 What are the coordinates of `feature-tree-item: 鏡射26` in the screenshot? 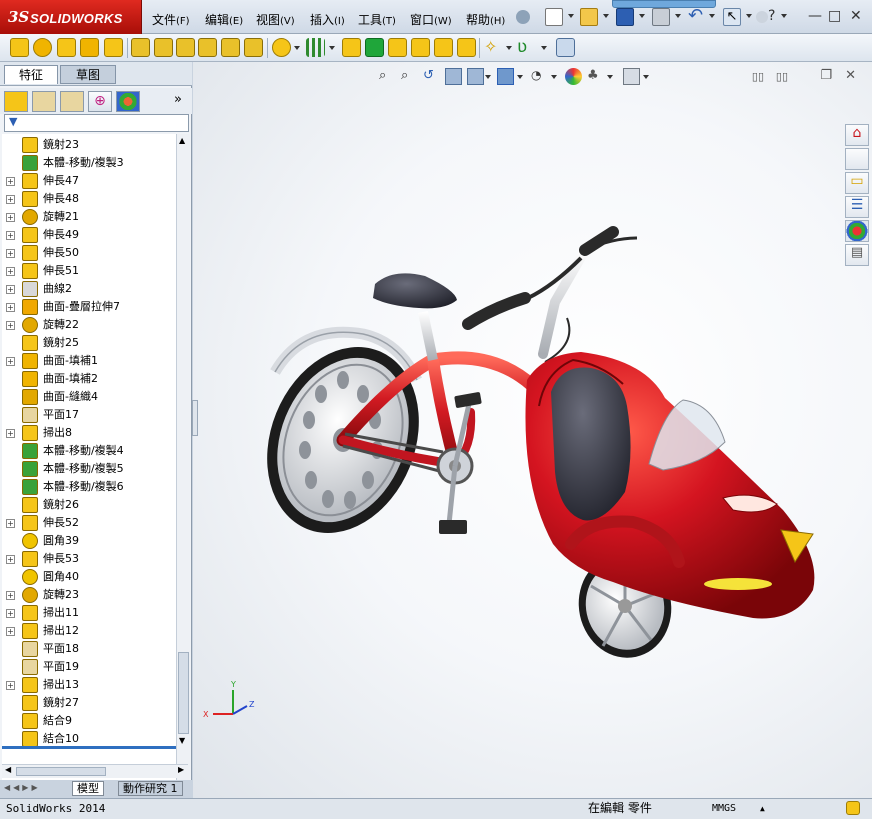 It's located at (89, 505).